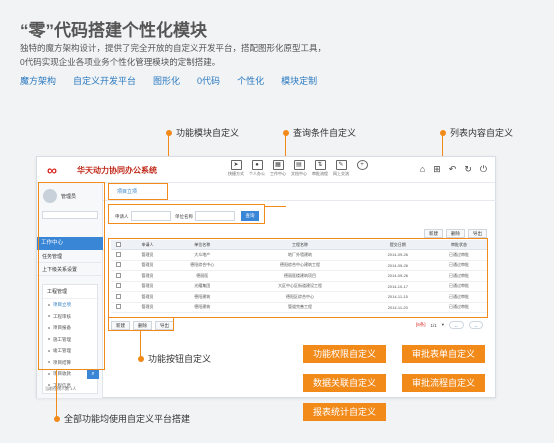  Describe the element at coordinates (278, 165) in the screenshot. I see `grid-icon: ▦` at that location.